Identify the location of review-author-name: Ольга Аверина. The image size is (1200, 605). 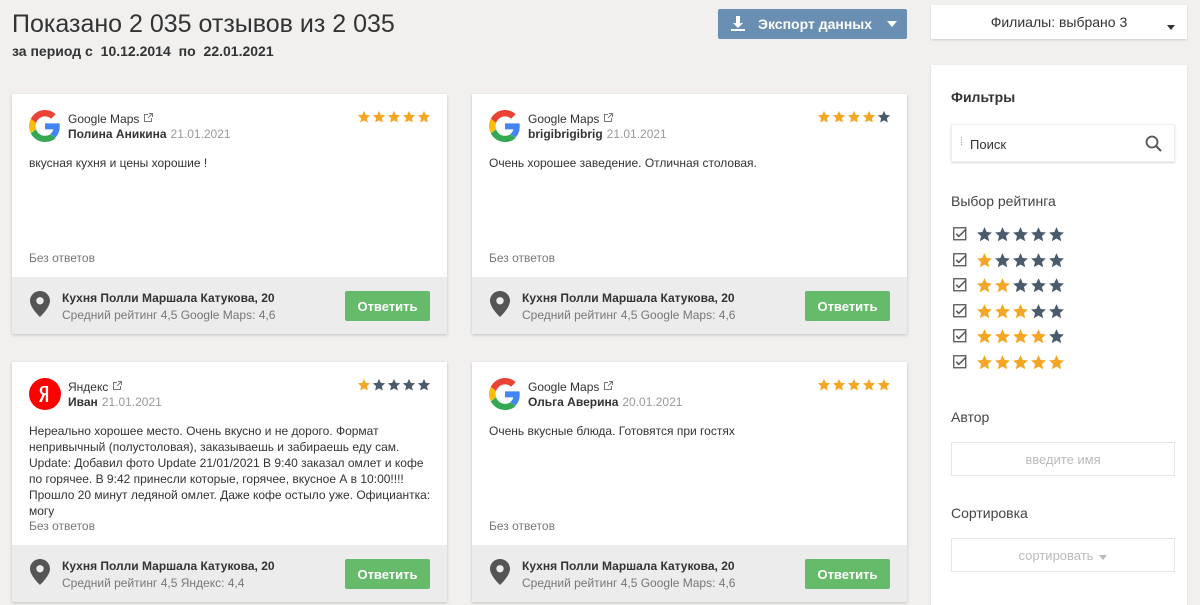
(573, 402).